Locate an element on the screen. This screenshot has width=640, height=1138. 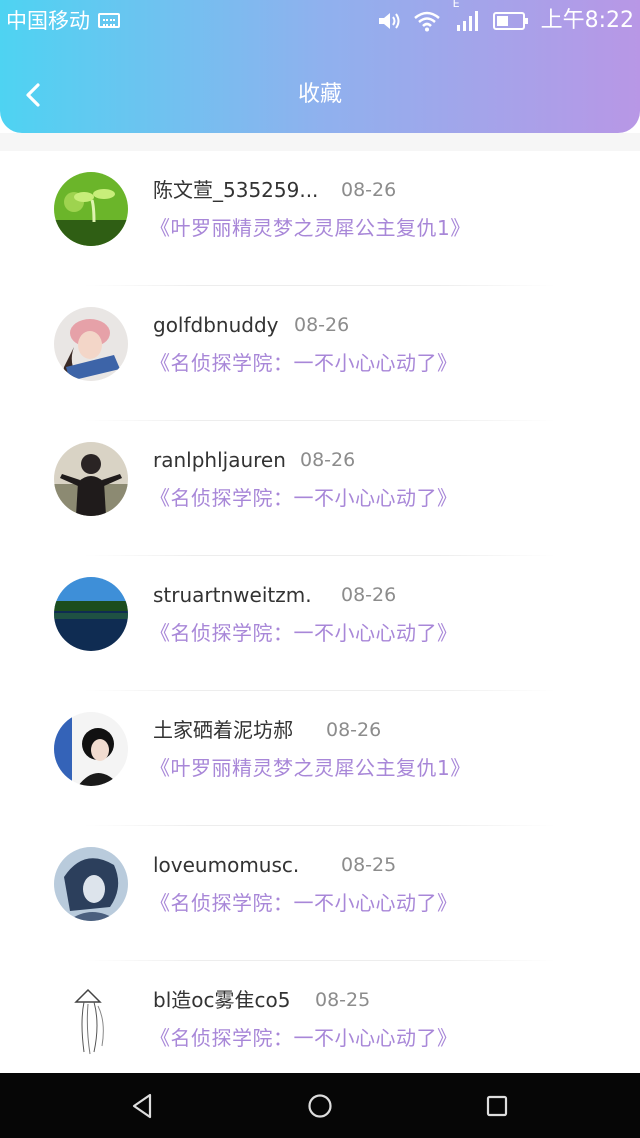
nav-bar: 收藏 is located at coordinates (320, 95).